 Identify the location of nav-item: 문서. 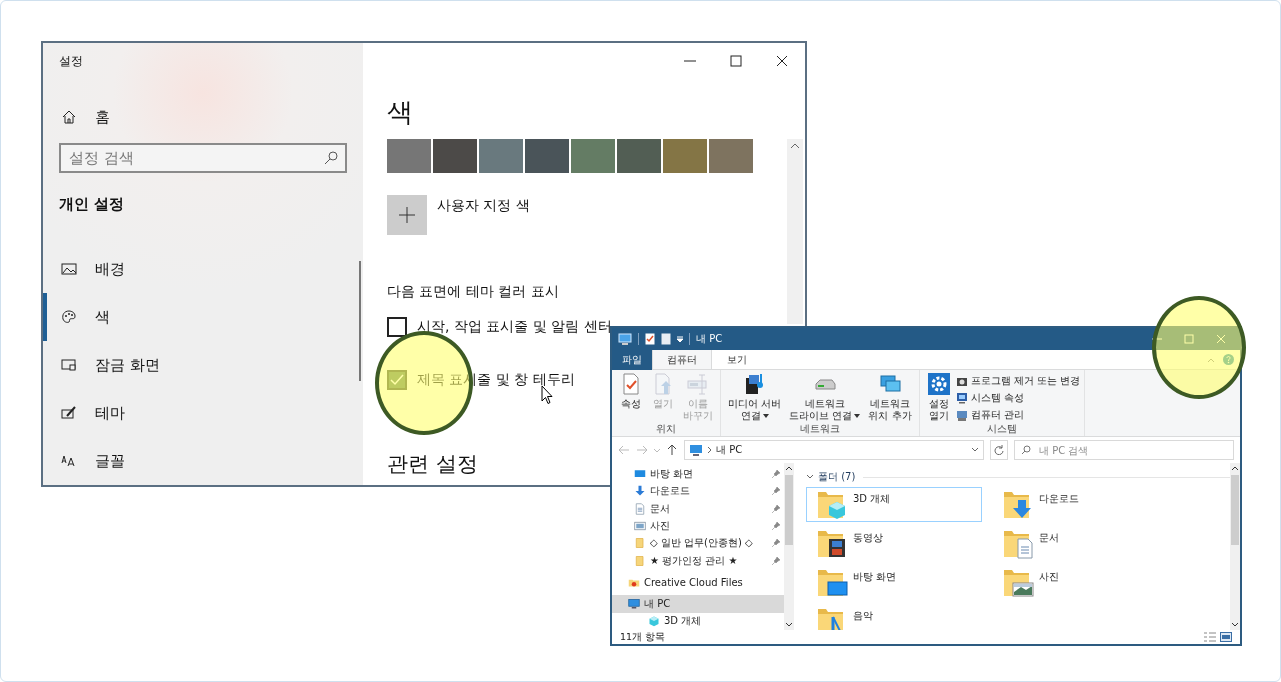
(698, 508).